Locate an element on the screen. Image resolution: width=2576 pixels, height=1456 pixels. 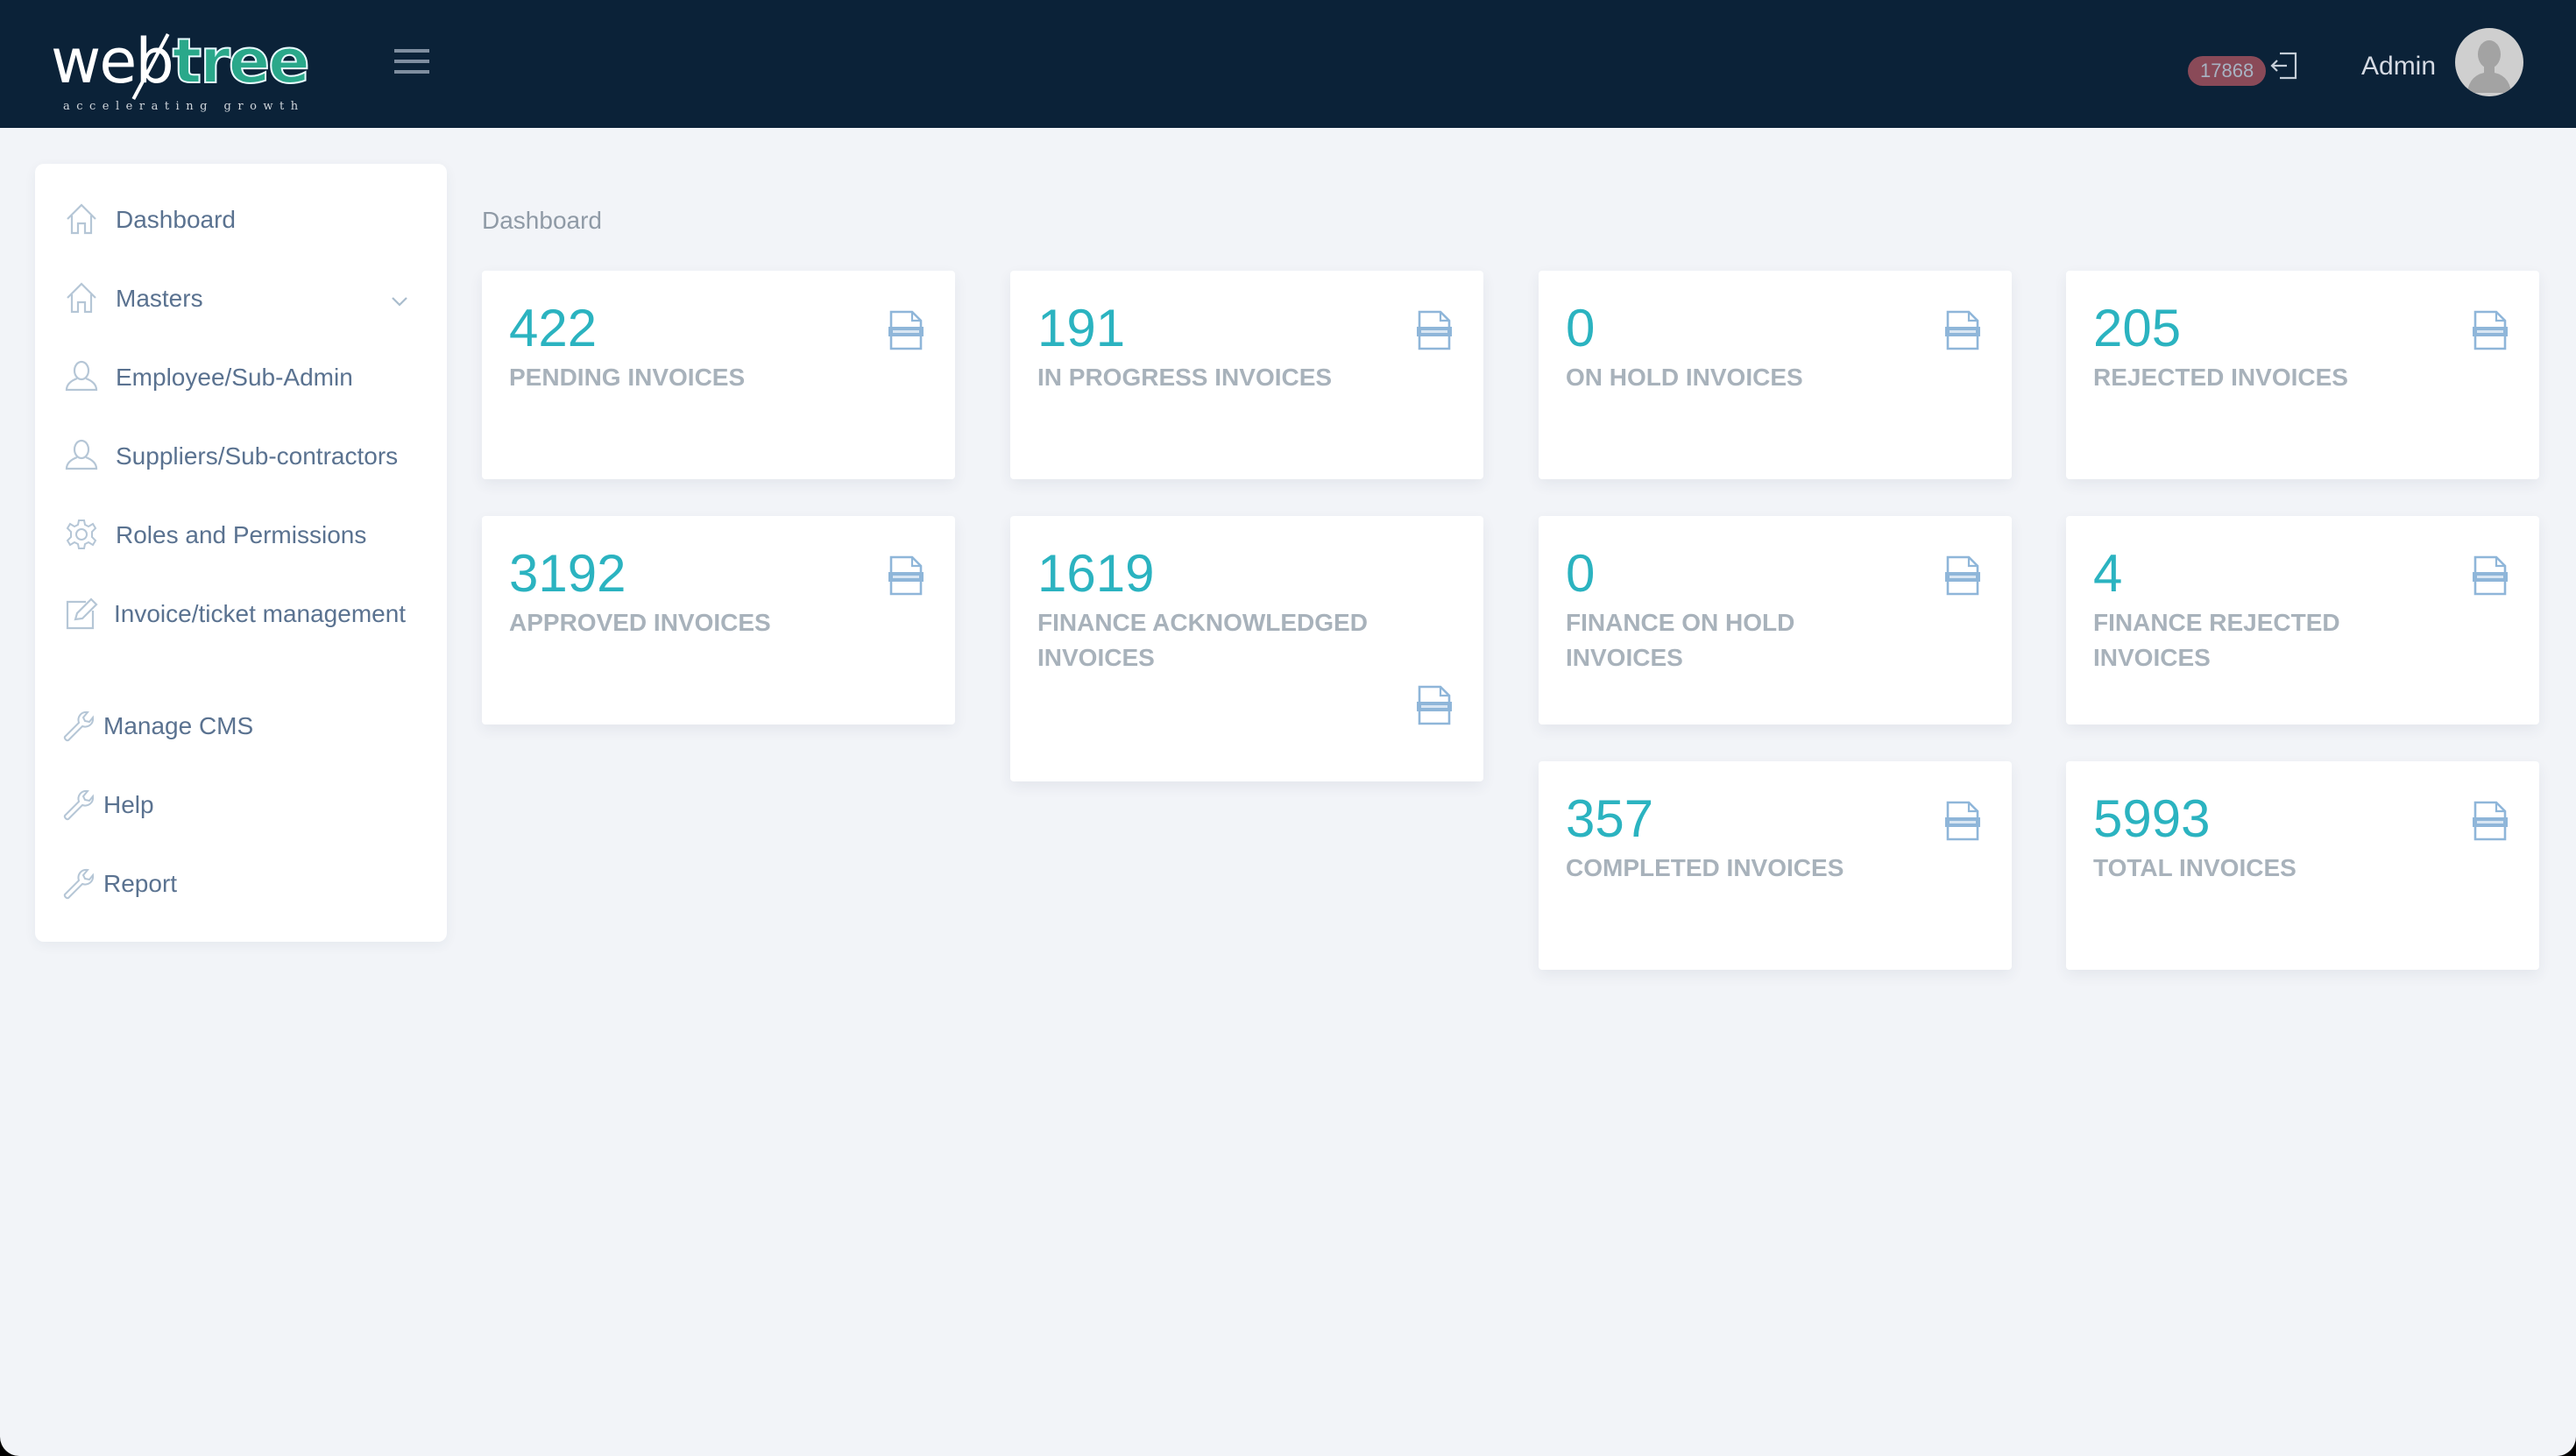
stat-card-finance-on-hold: 0 FINANCE ON HOLD INVOICES is located at coordinates (1775, 620).